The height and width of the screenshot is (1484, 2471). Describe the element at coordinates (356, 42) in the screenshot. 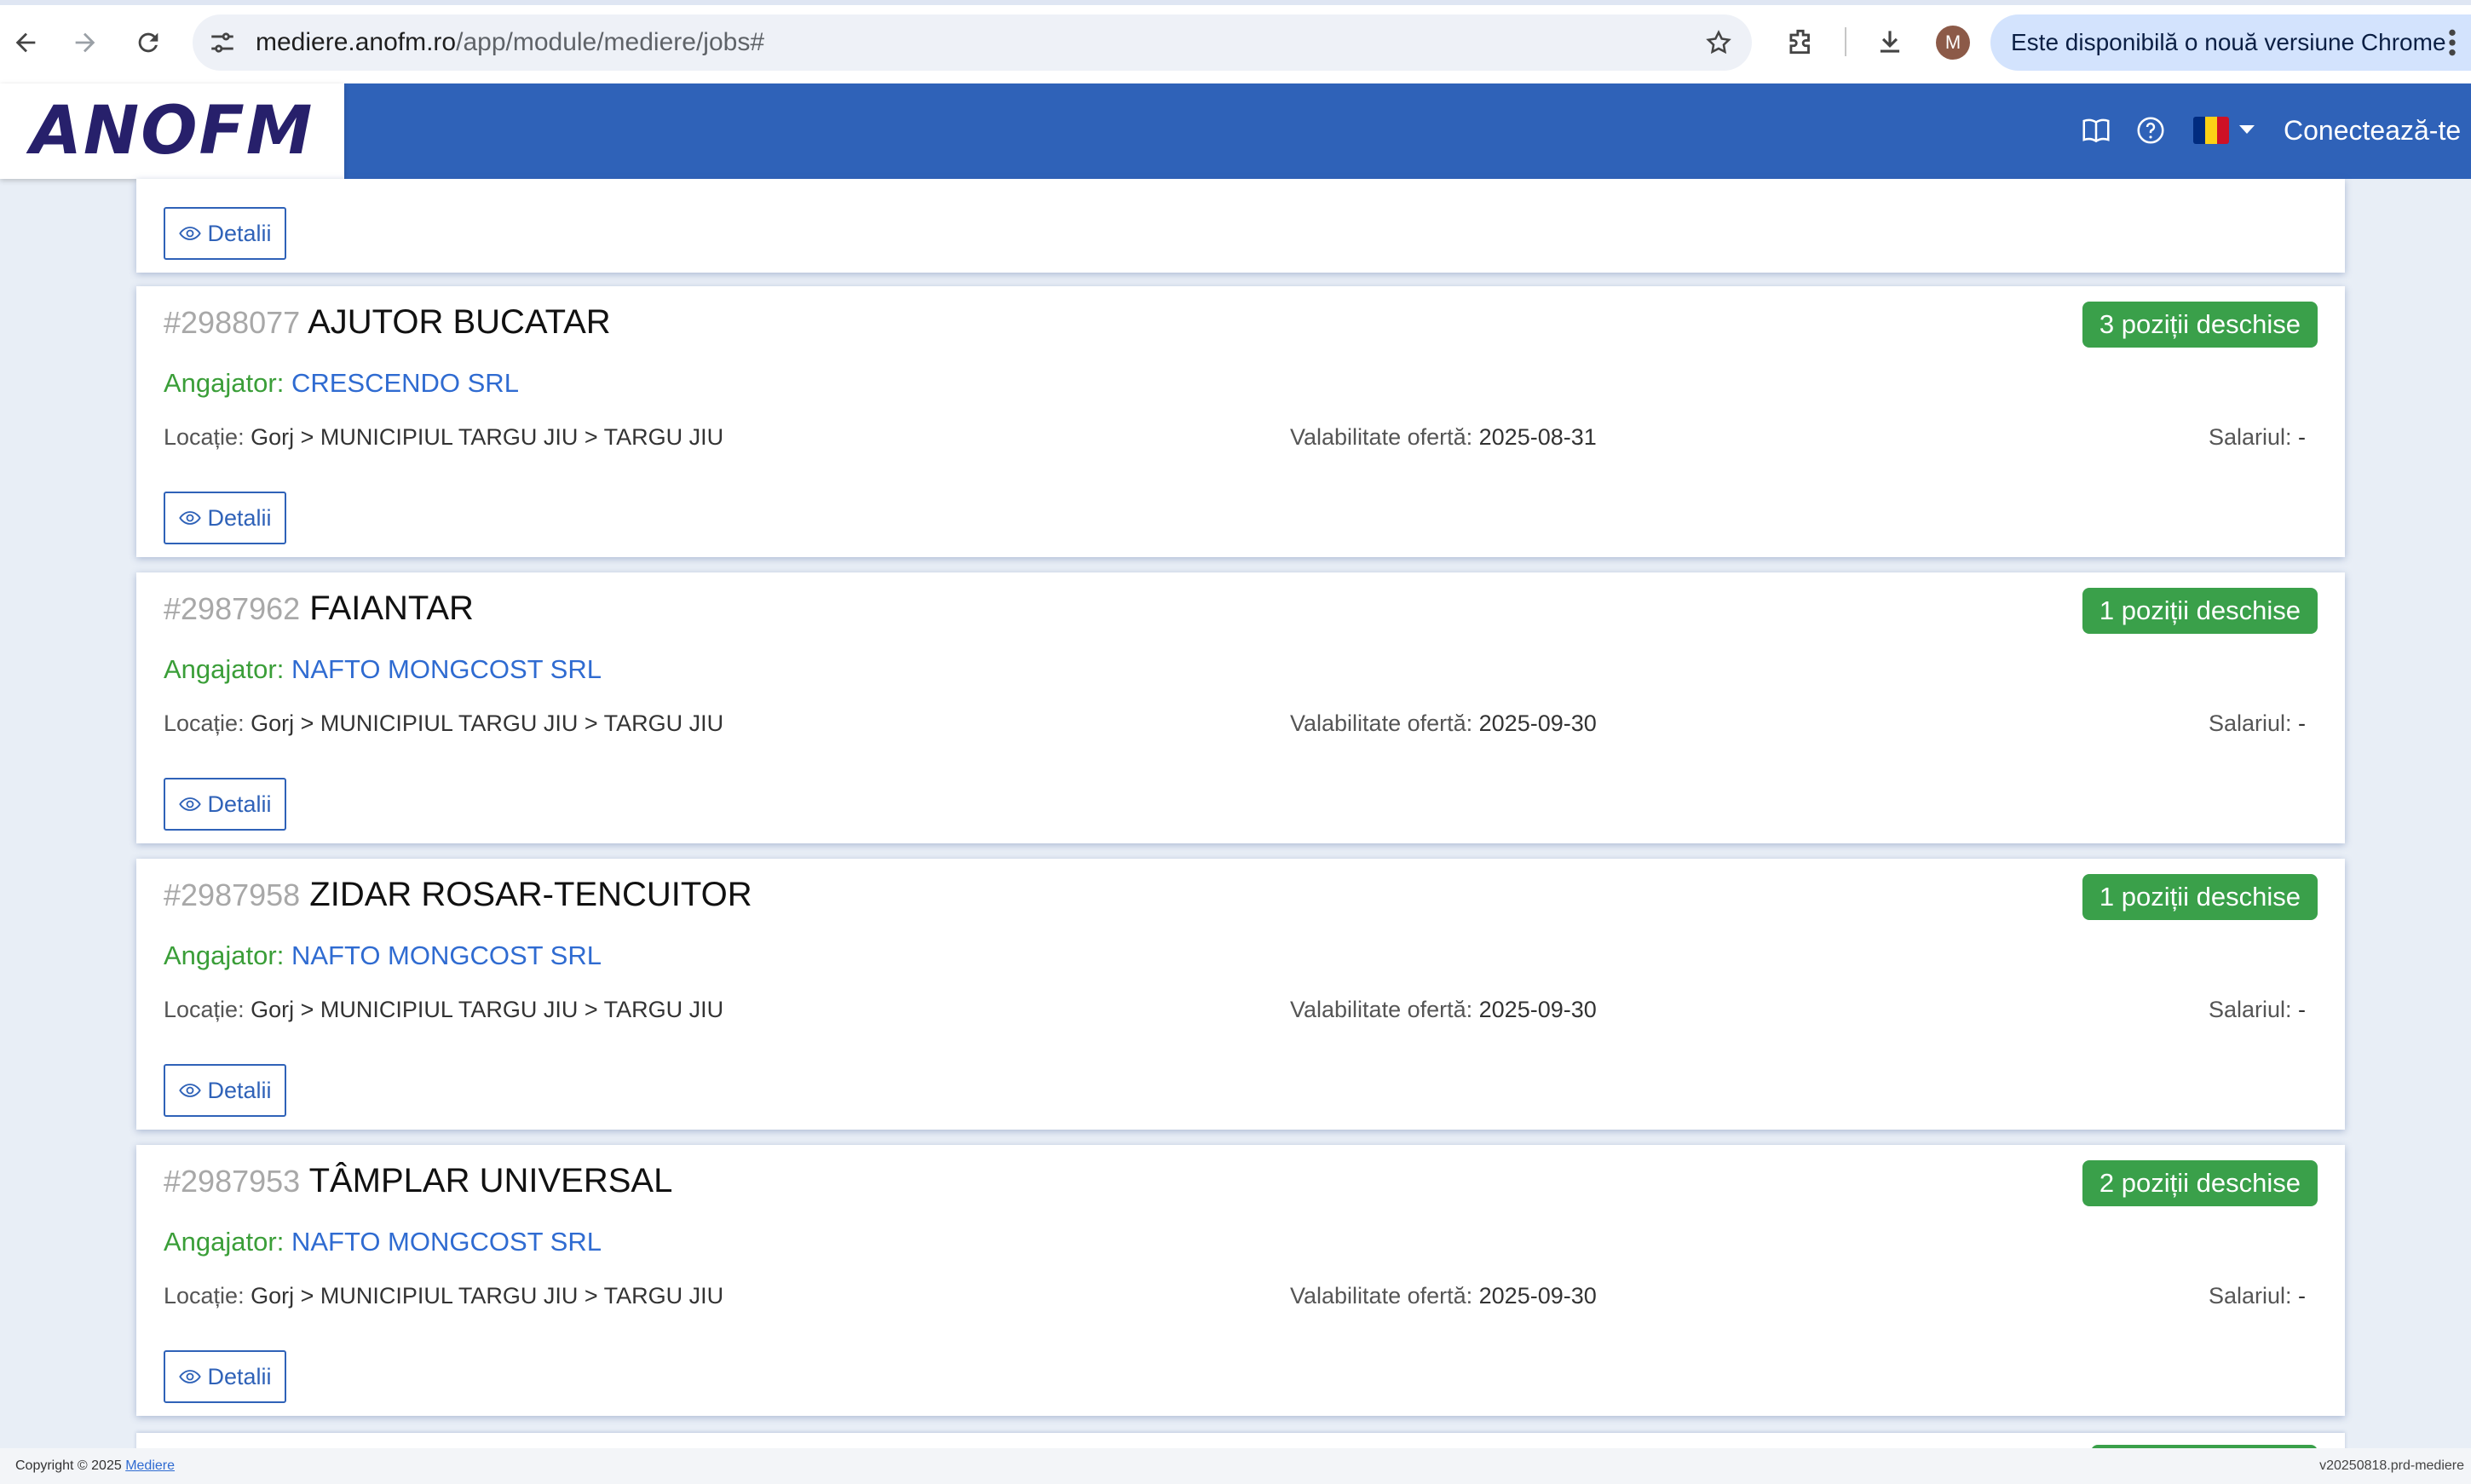

I see `url-host: mediere.anofm.ro` at that location.